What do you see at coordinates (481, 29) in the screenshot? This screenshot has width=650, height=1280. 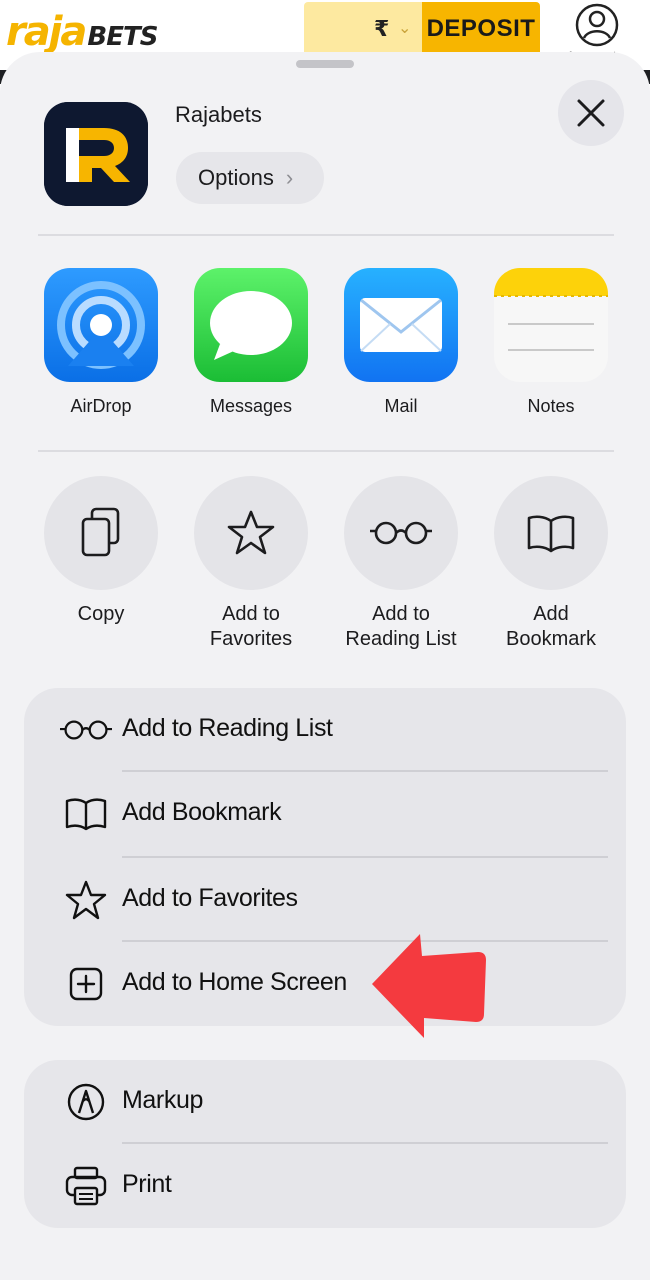 I see `deposit-button: DEPOSIT` at bounding box center [481, 29].